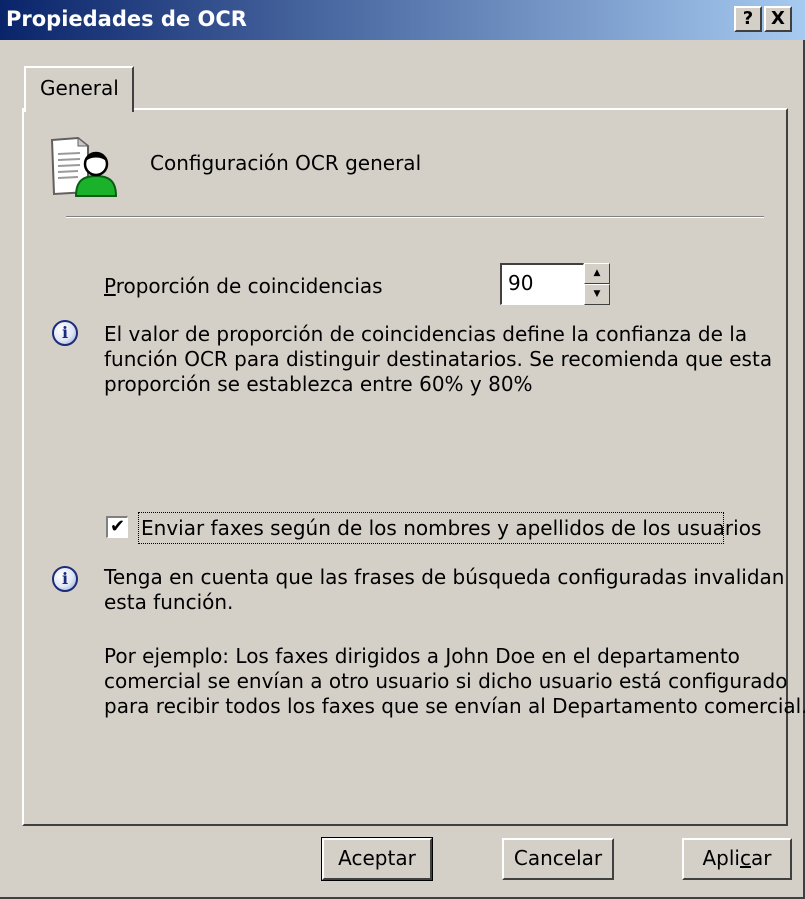 Image resolution: width=805 pixels, height=899 pixels. What do you see at coordinates (402, 20) in the screenshot?
I see `title-bar: Propiedades de OCR ? X` at bounding box center [402, 20].